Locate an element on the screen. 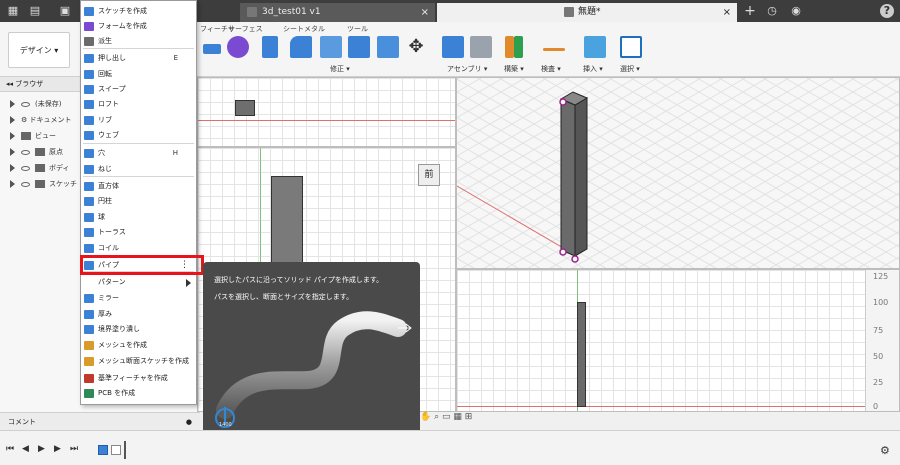 This screenshot has width=900, height=465. inspect-group-label: 検査 ▾ is located at coordinates (551, 69).